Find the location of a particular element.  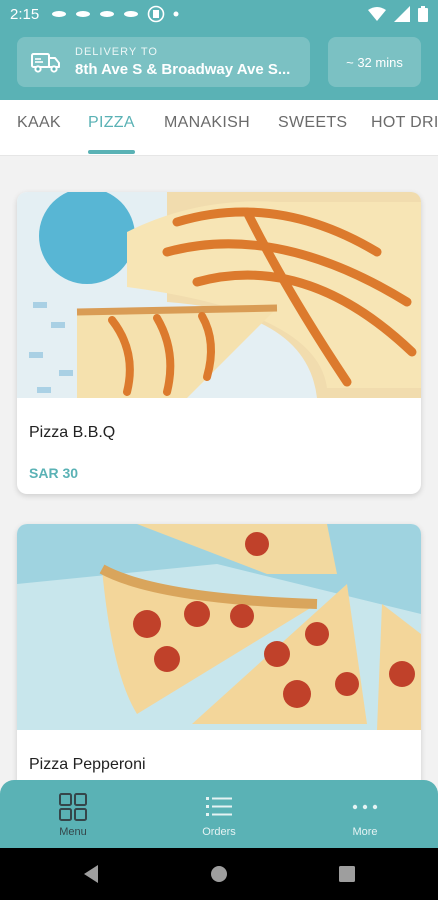

dot-icon is located at coordinates (176, 14).